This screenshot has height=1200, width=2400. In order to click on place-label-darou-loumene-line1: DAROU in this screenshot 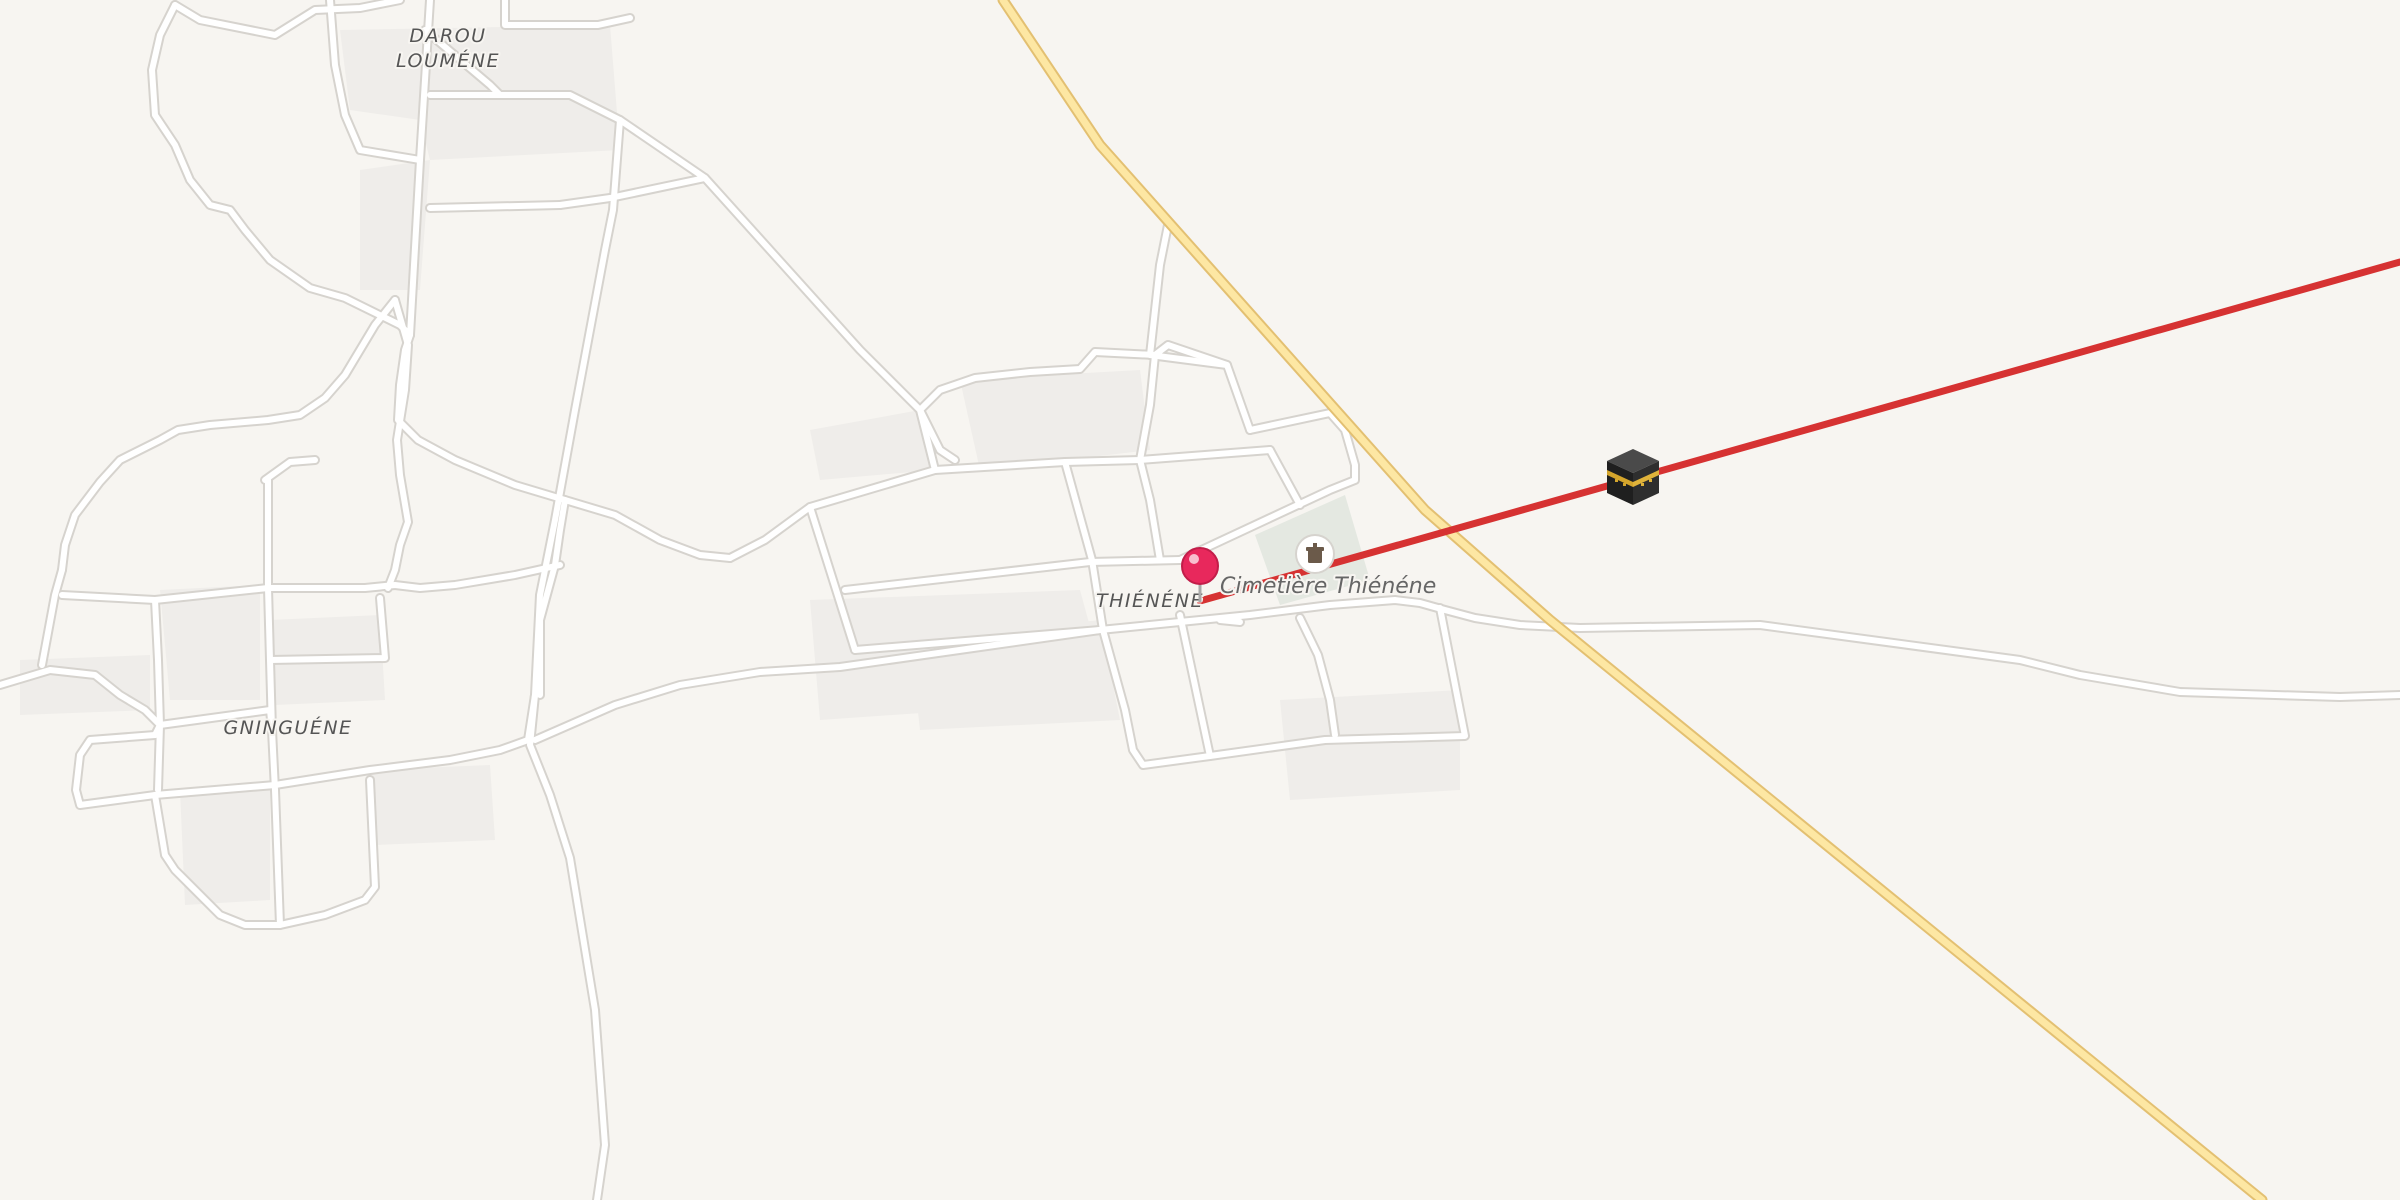, I will do `click(447, 36)`.